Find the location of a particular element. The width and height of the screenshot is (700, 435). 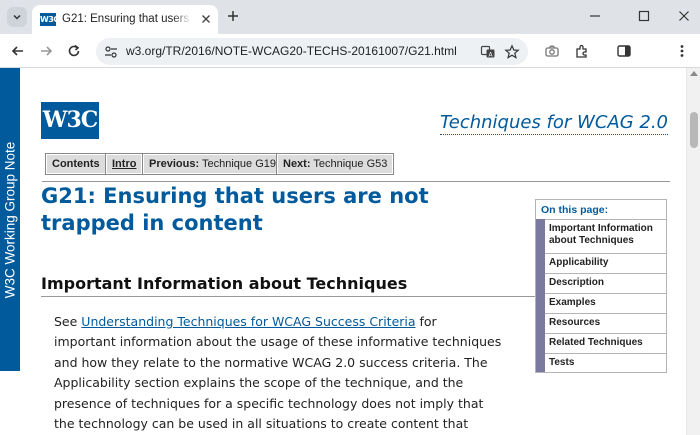

toc-item-related-techniques: Related Techniques is located at coordinates (606, 343).